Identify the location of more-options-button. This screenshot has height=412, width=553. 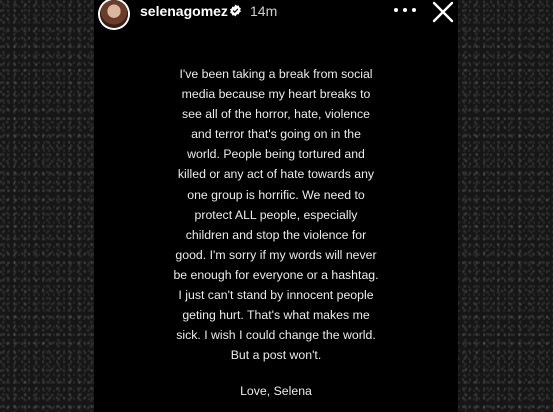
(405, 10).